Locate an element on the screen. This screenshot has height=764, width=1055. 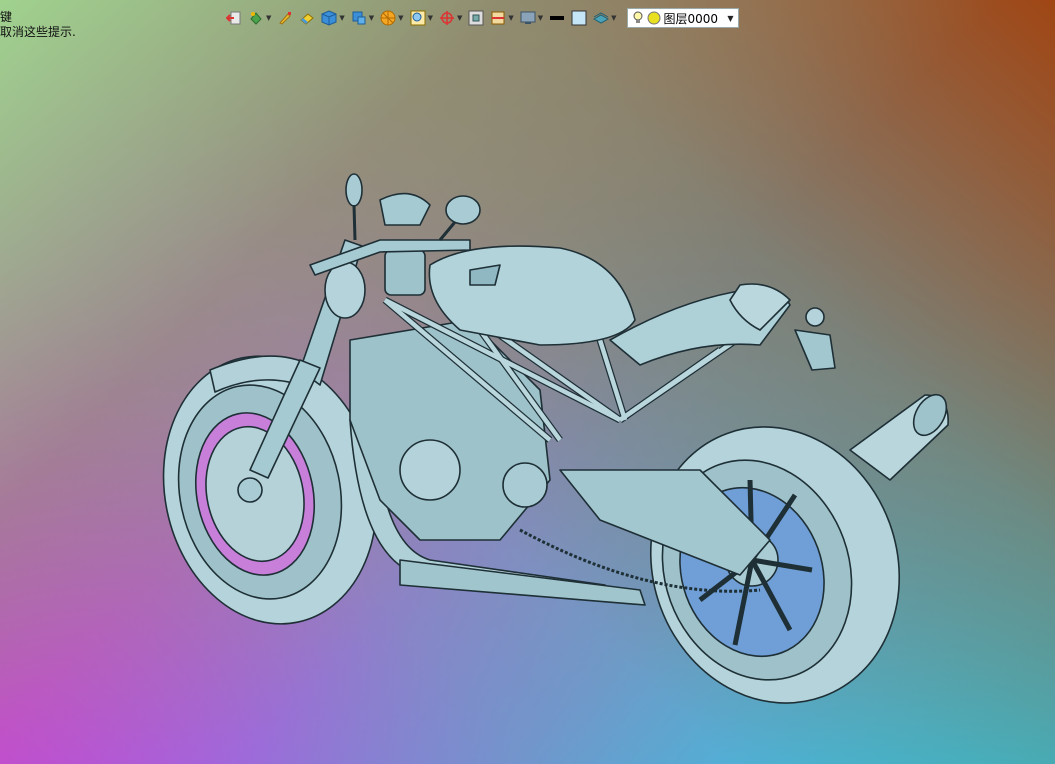
view-toolbar: ▼ ▼ ▼ ▼ ▼ ▼ ▼ ▼ ▼ 图层0000 ▼ is located at coordinates (482, 18).